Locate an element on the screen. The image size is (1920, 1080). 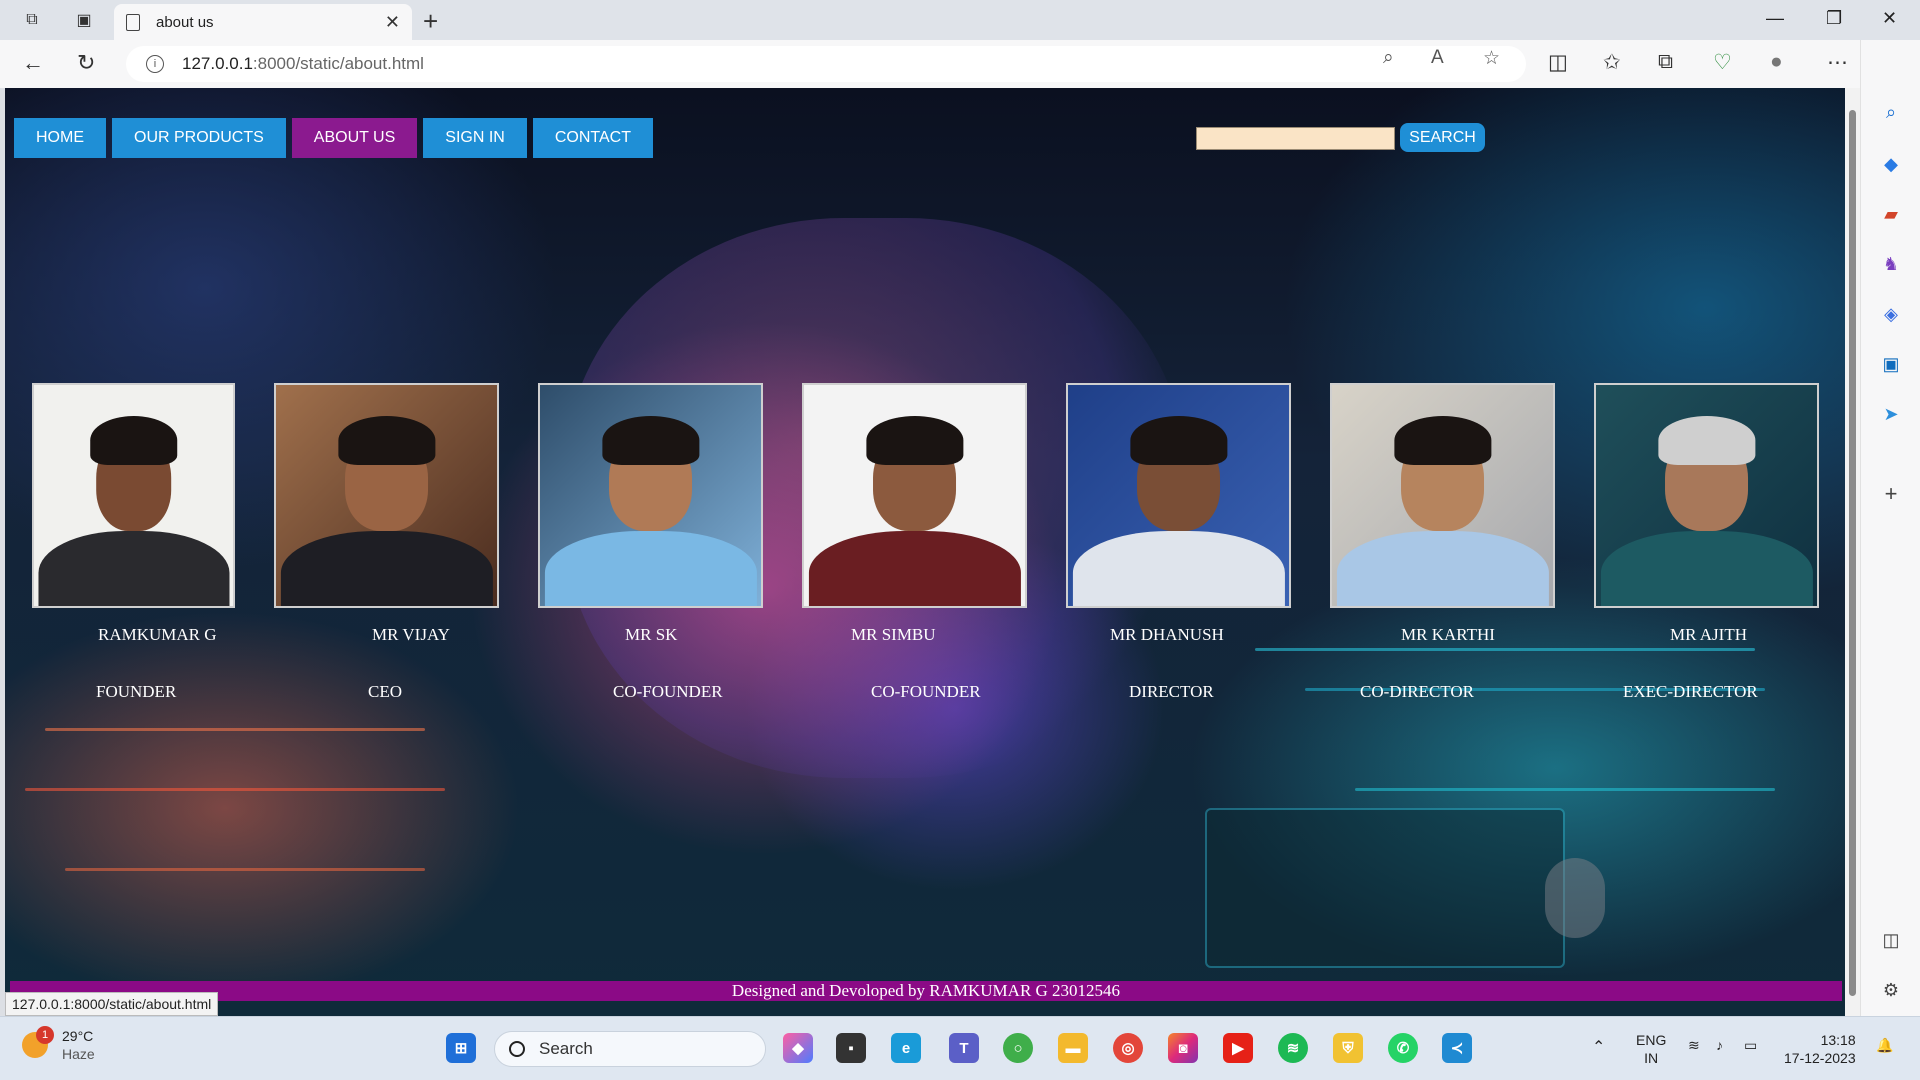
games-icon: ♞ is located at coordinates (1891, 264).